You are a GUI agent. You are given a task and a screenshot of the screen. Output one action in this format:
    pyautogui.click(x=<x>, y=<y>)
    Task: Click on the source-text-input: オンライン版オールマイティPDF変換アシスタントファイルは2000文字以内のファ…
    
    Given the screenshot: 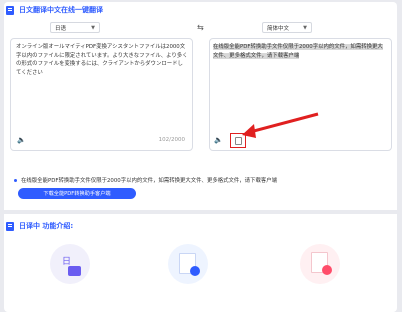 What is the action you would take?
    pyautogui.click(x=102, y=60)
    